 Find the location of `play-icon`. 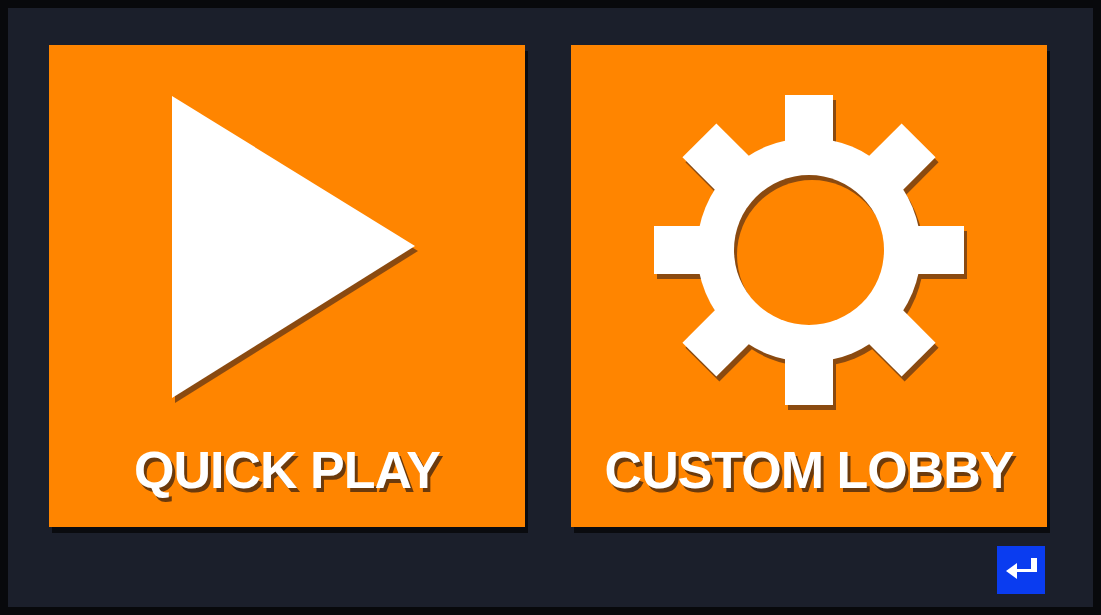

play-icon is located at coordinates (293, 247).